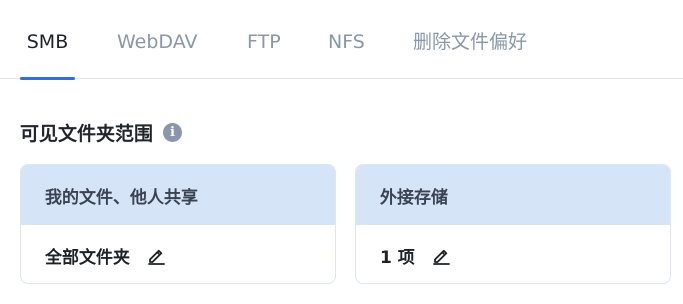  Describe the element at coordinates (178, 254) in the screenshot. I see `card-body: 全部文件夹` at that location.